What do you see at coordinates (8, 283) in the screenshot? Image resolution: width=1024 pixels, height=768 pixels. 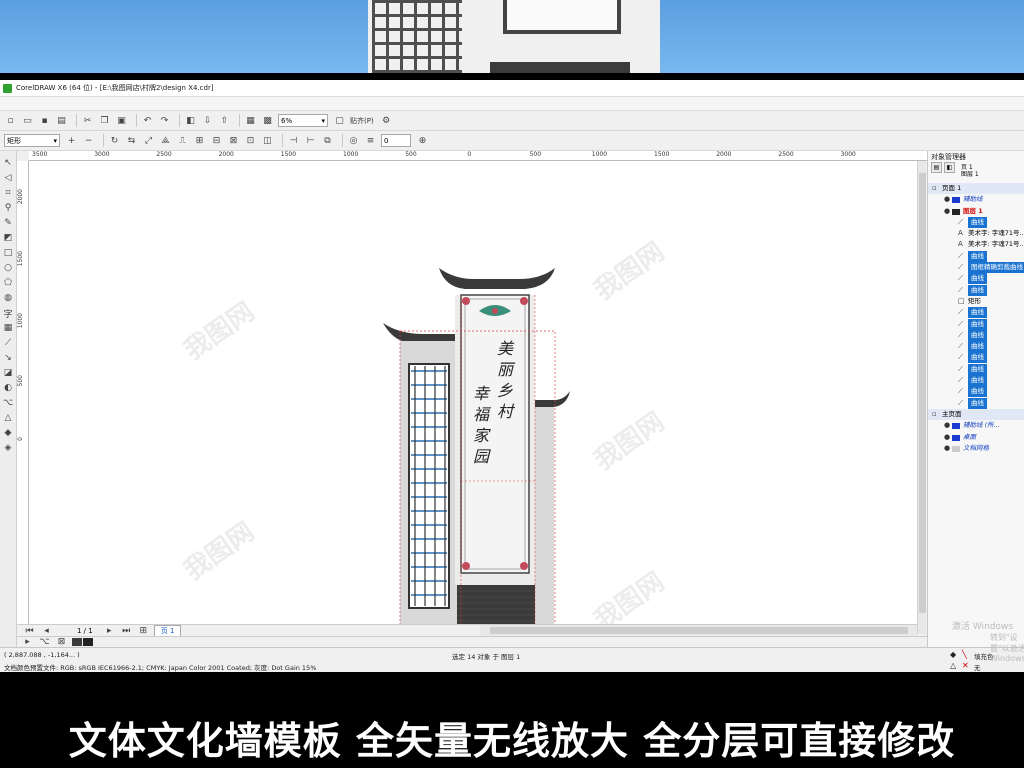 I see `polygon-tool-icon: ⬠` at bounding box center [8, 283].